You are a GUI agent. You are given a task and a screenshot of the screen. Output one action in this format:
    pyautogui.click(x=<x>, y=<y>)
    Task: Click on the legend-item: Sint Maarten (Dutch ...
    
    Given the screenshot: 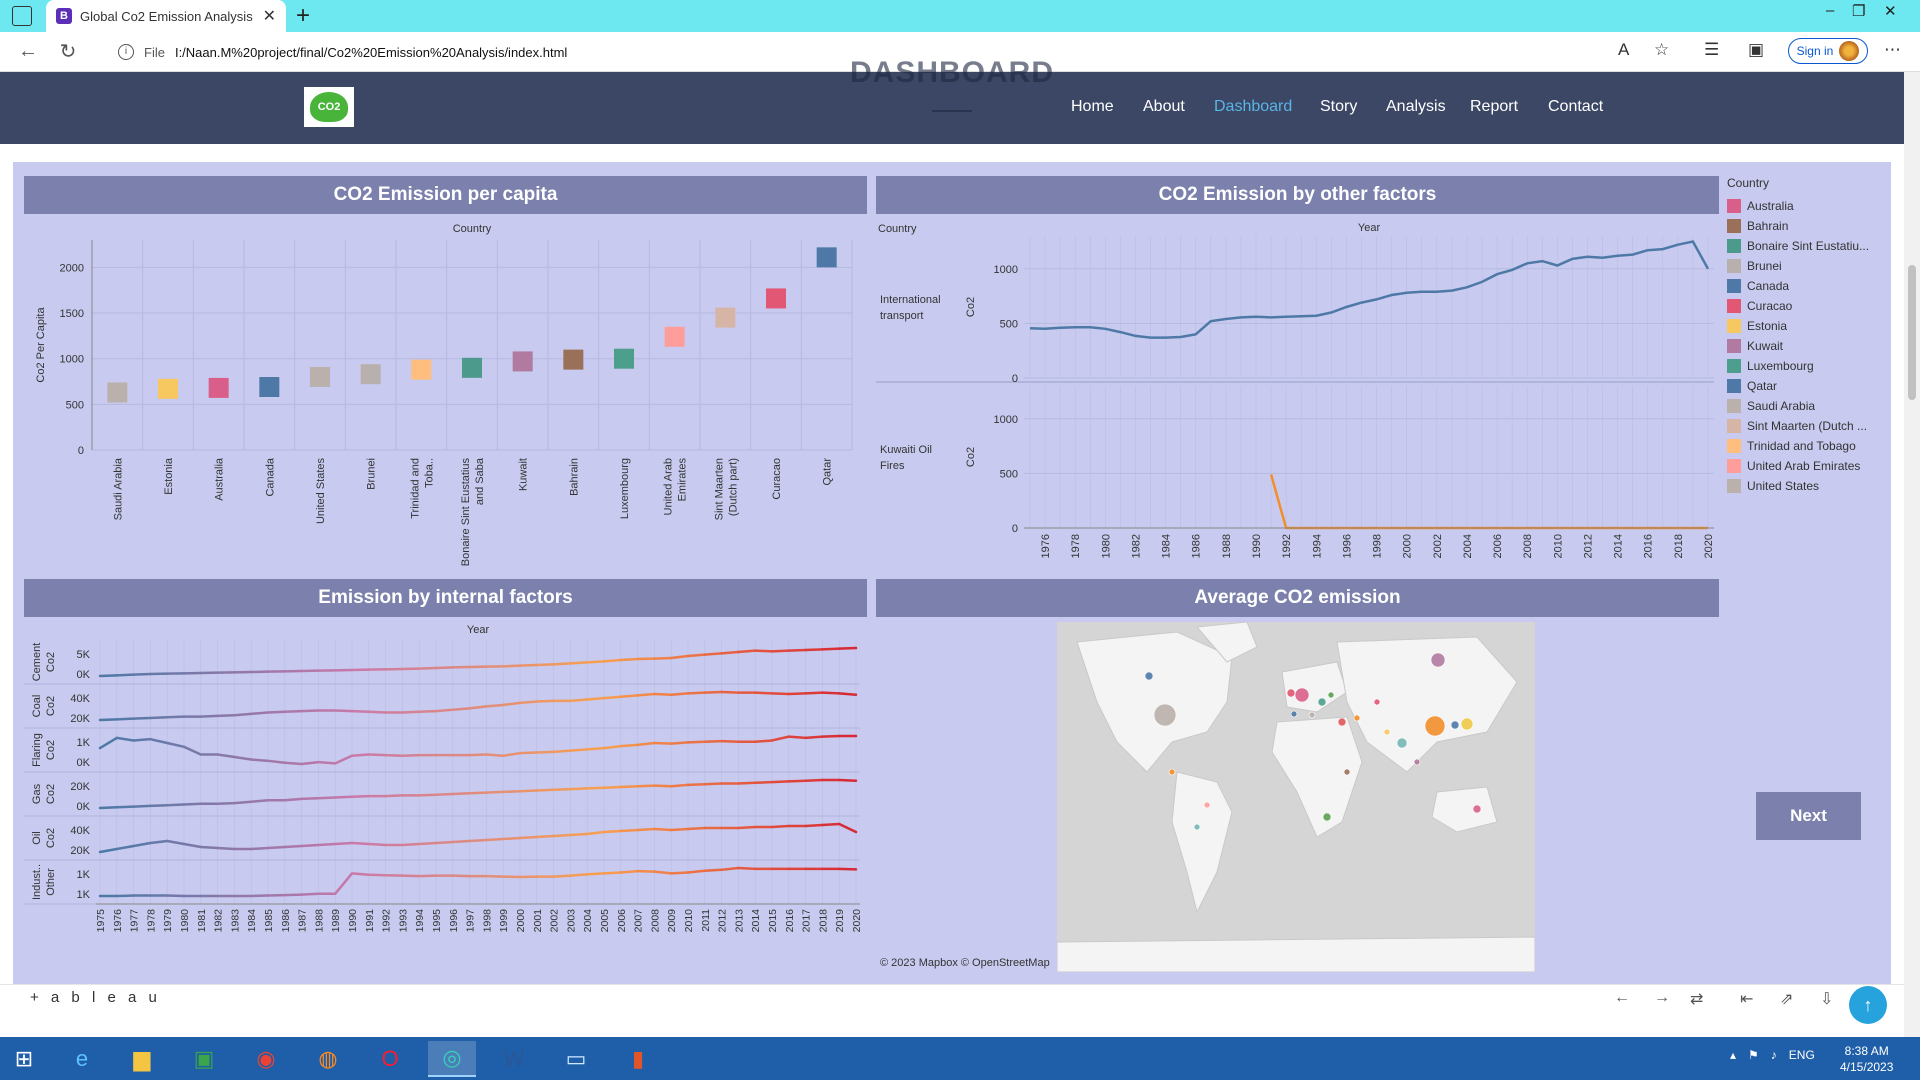 What is the action you would take?
    pyautogui.click(x=1809, y=426)
    